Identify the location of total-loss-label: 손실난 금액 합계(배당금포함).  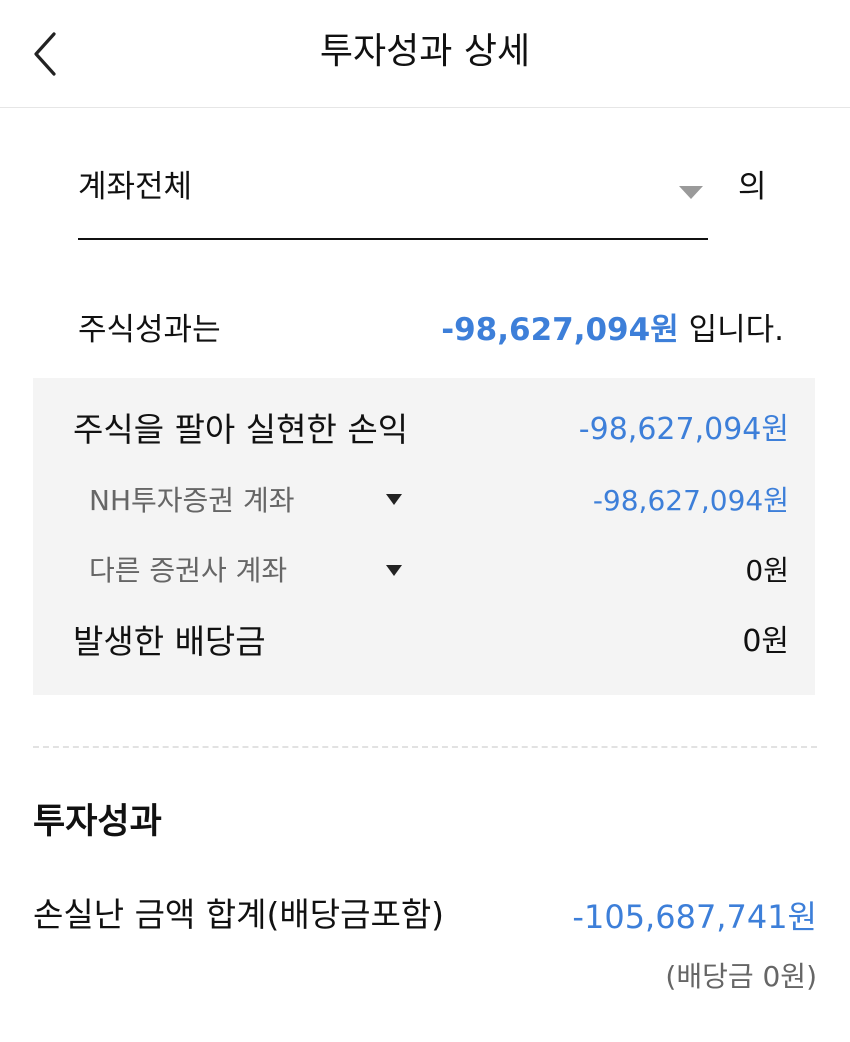
(239, 914).